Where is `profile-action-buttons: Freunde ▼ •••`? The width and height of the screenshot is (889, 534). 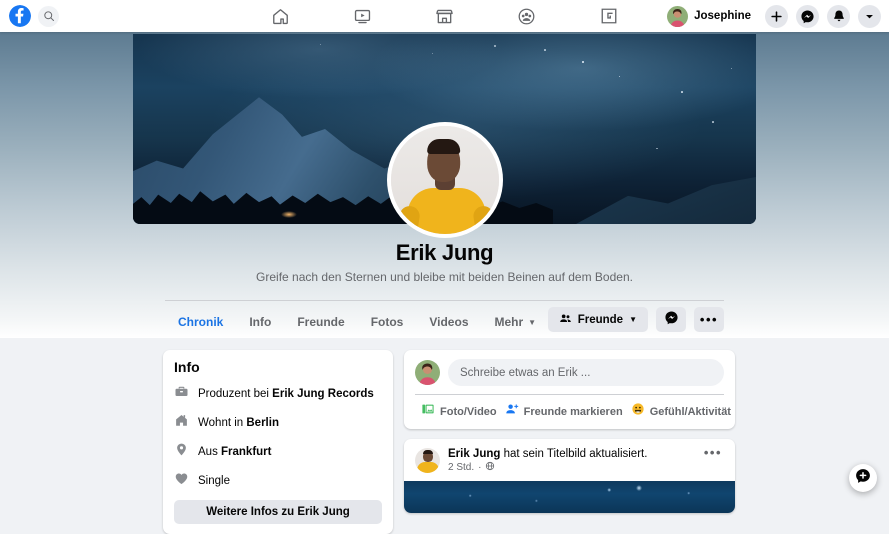 profile-action-buttons: Freunde ▼ ••• is located at coordinates (636, 319).